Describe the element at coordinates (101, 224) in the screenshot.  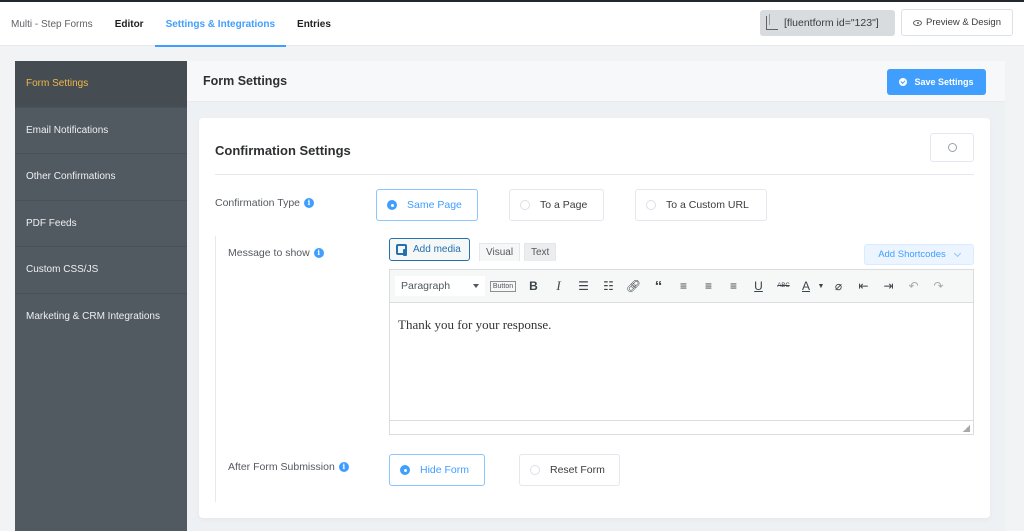
I see `sidebar-item-pdf-feeds: PDF Feeds` at that location.